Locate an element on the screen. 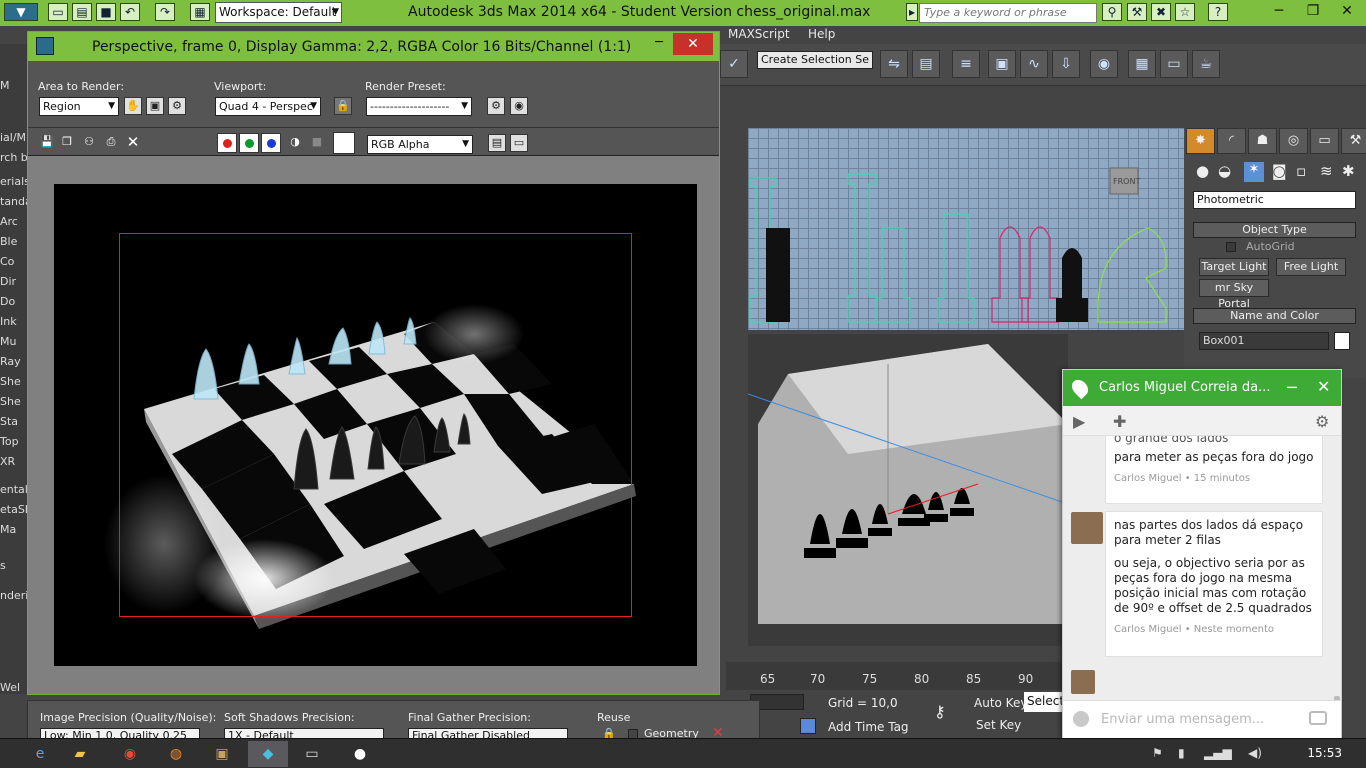 The height and width of the screenshot is (768, 1366). curve-editor-icon: ∿ is located at coordinates (1034, 64).